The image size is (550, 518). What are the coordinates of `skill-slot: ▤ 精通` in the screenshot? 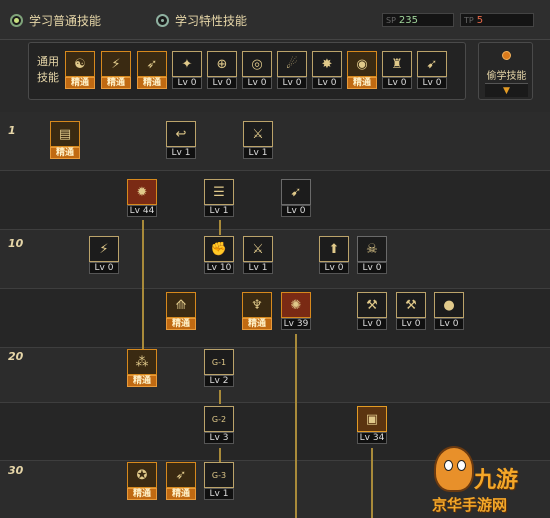 It's located at (65, 140).